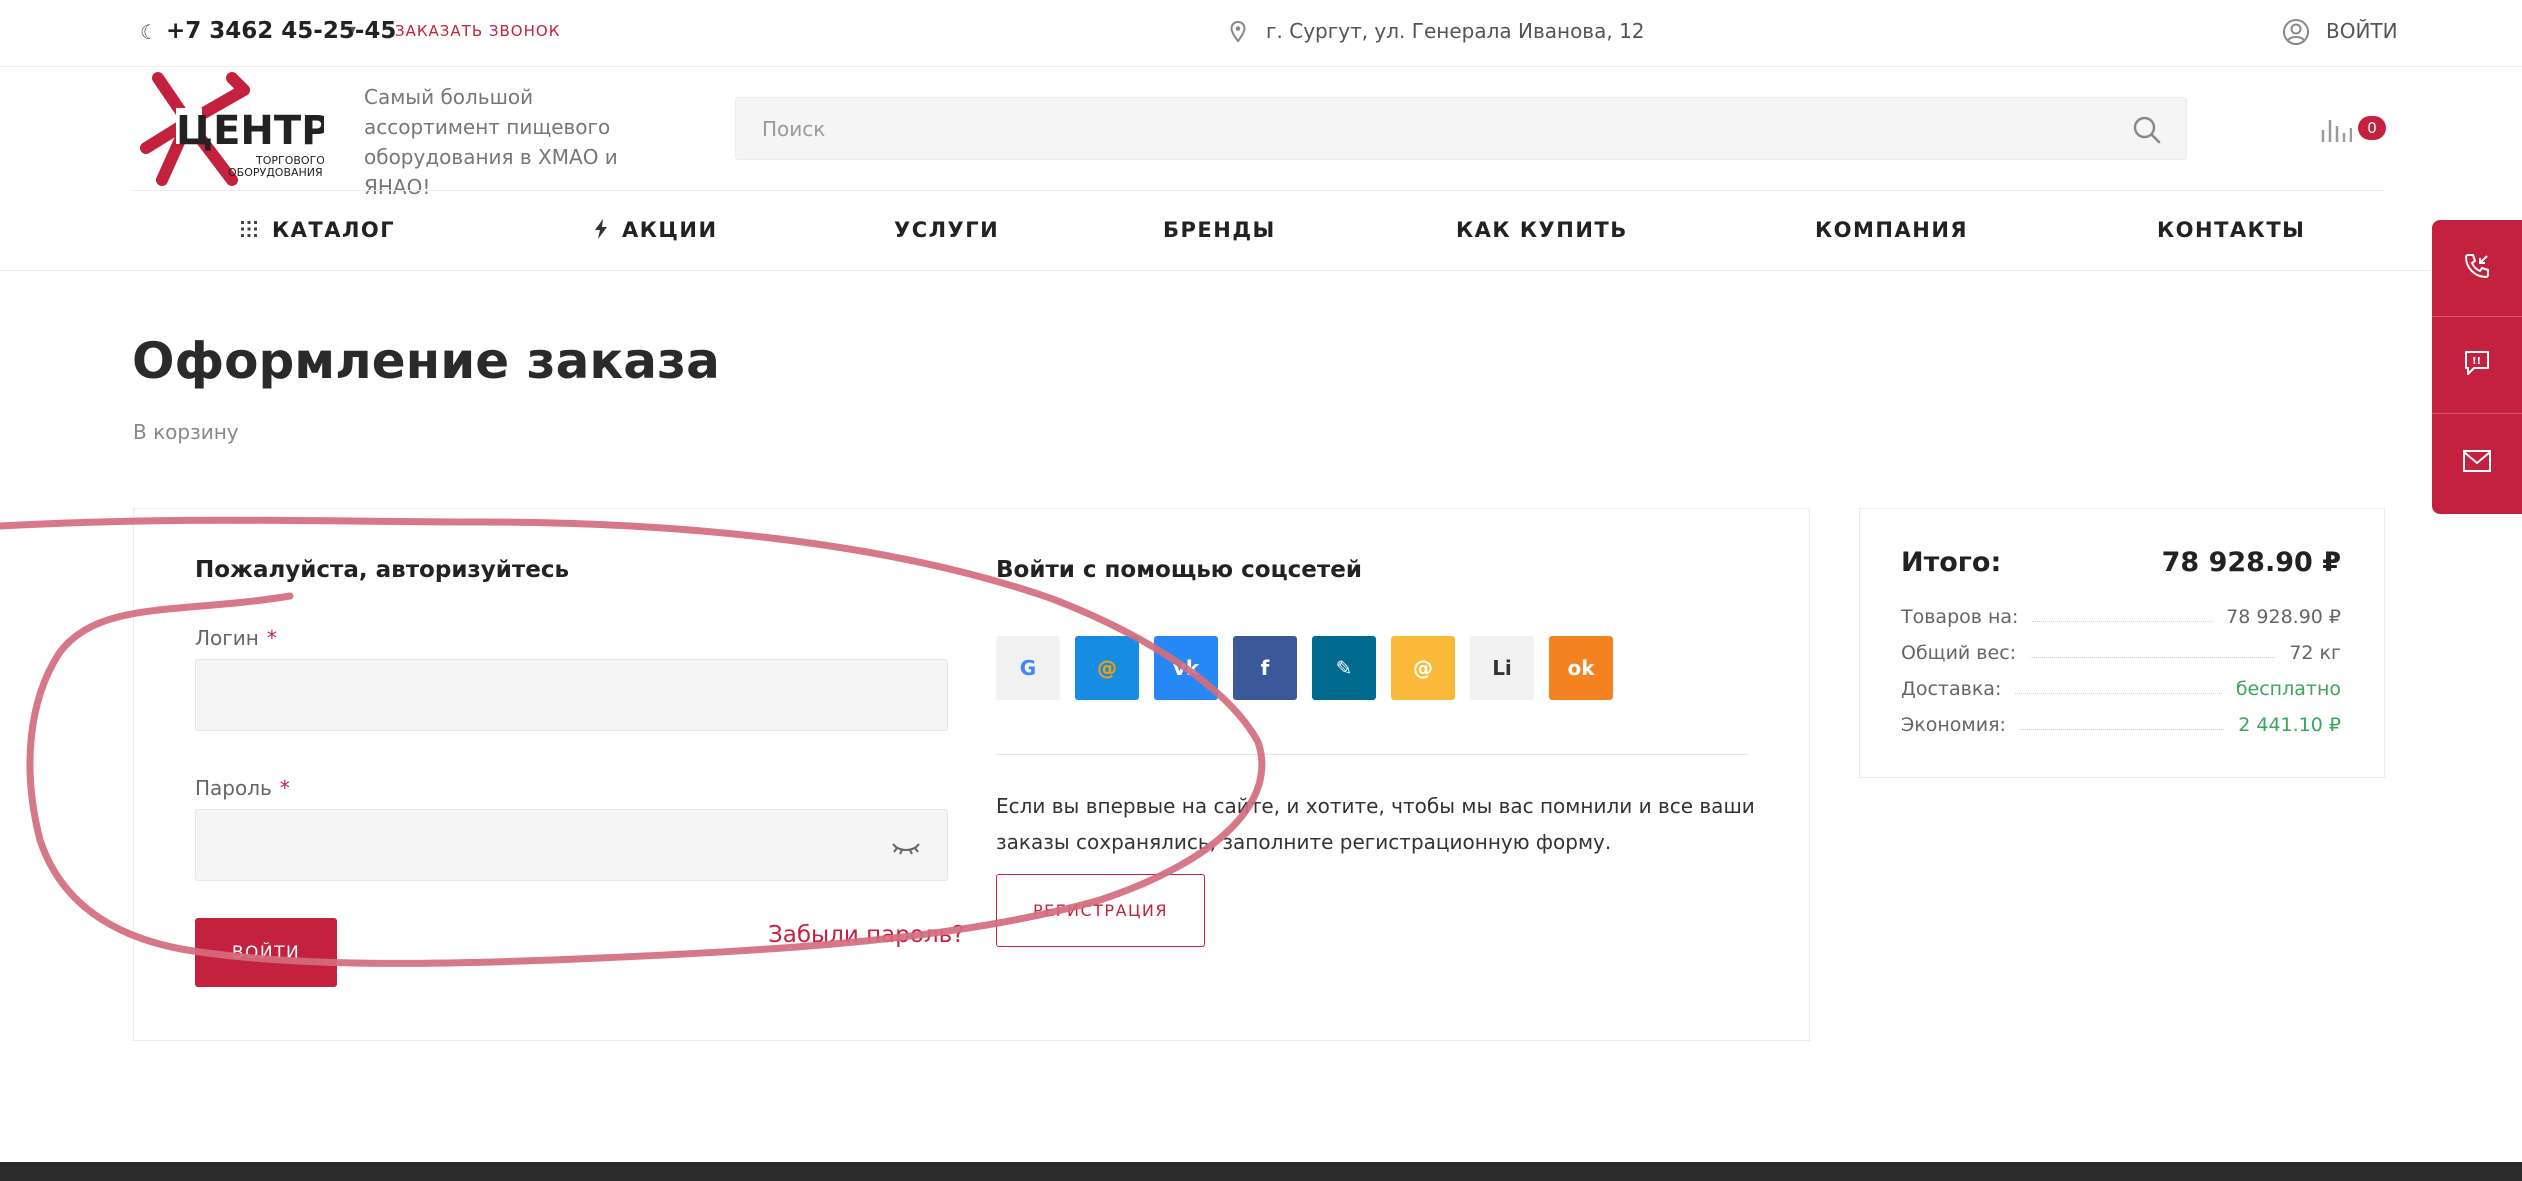  Describe the element at coordinates (1372, 754) in the screenshot. I see `divider` at that location.